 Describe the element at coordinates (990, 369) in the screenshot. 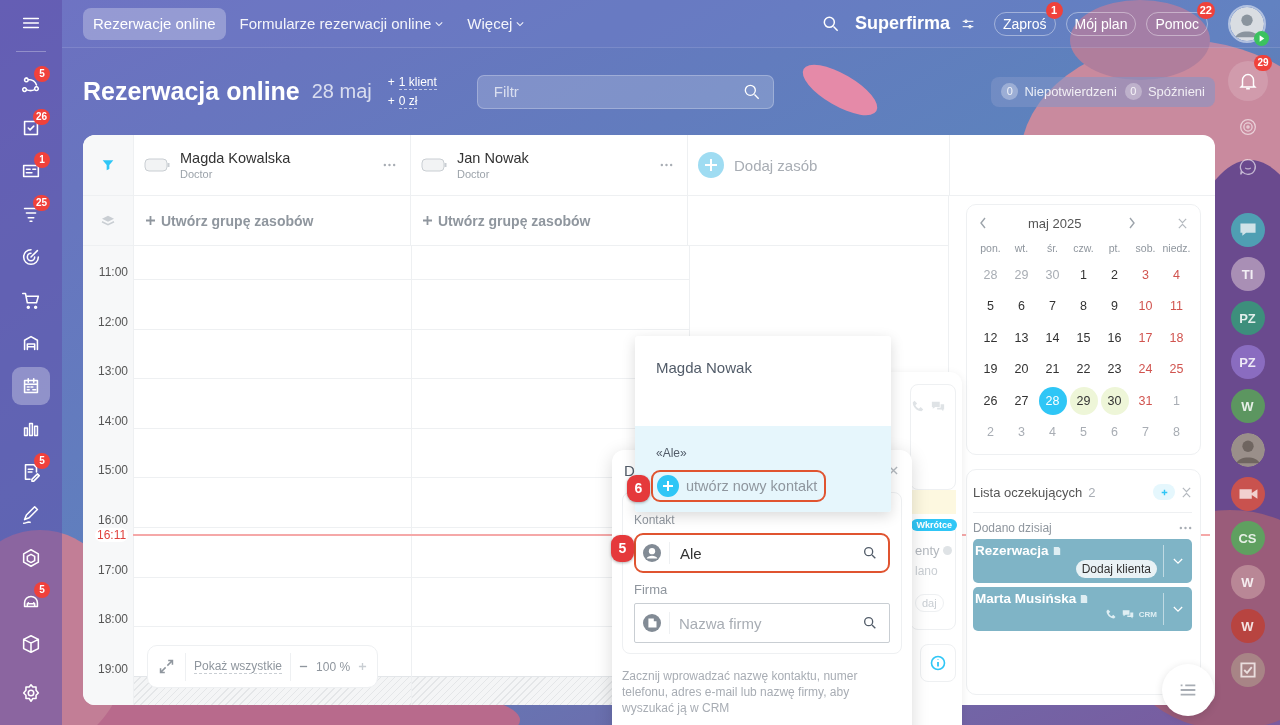

I see `calendar-day: 19` at that location.